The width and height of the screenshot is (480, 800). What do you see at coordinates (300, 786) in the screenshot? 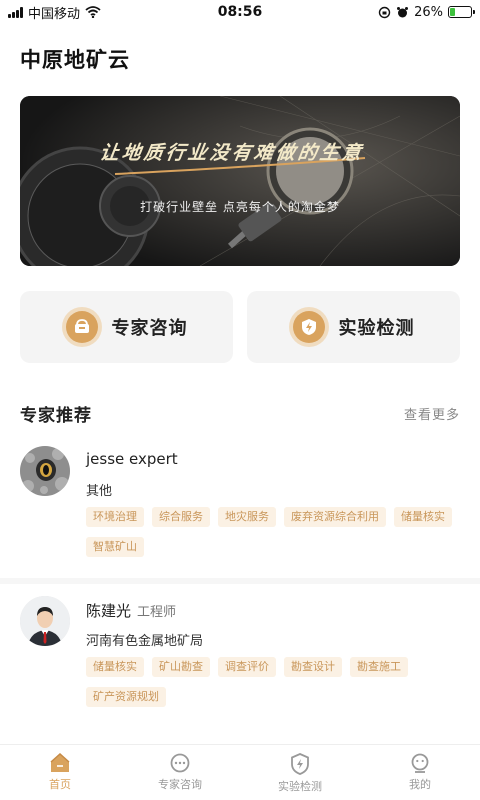
I see `tab-label: 实验检测` at bounding box center [300, 786].